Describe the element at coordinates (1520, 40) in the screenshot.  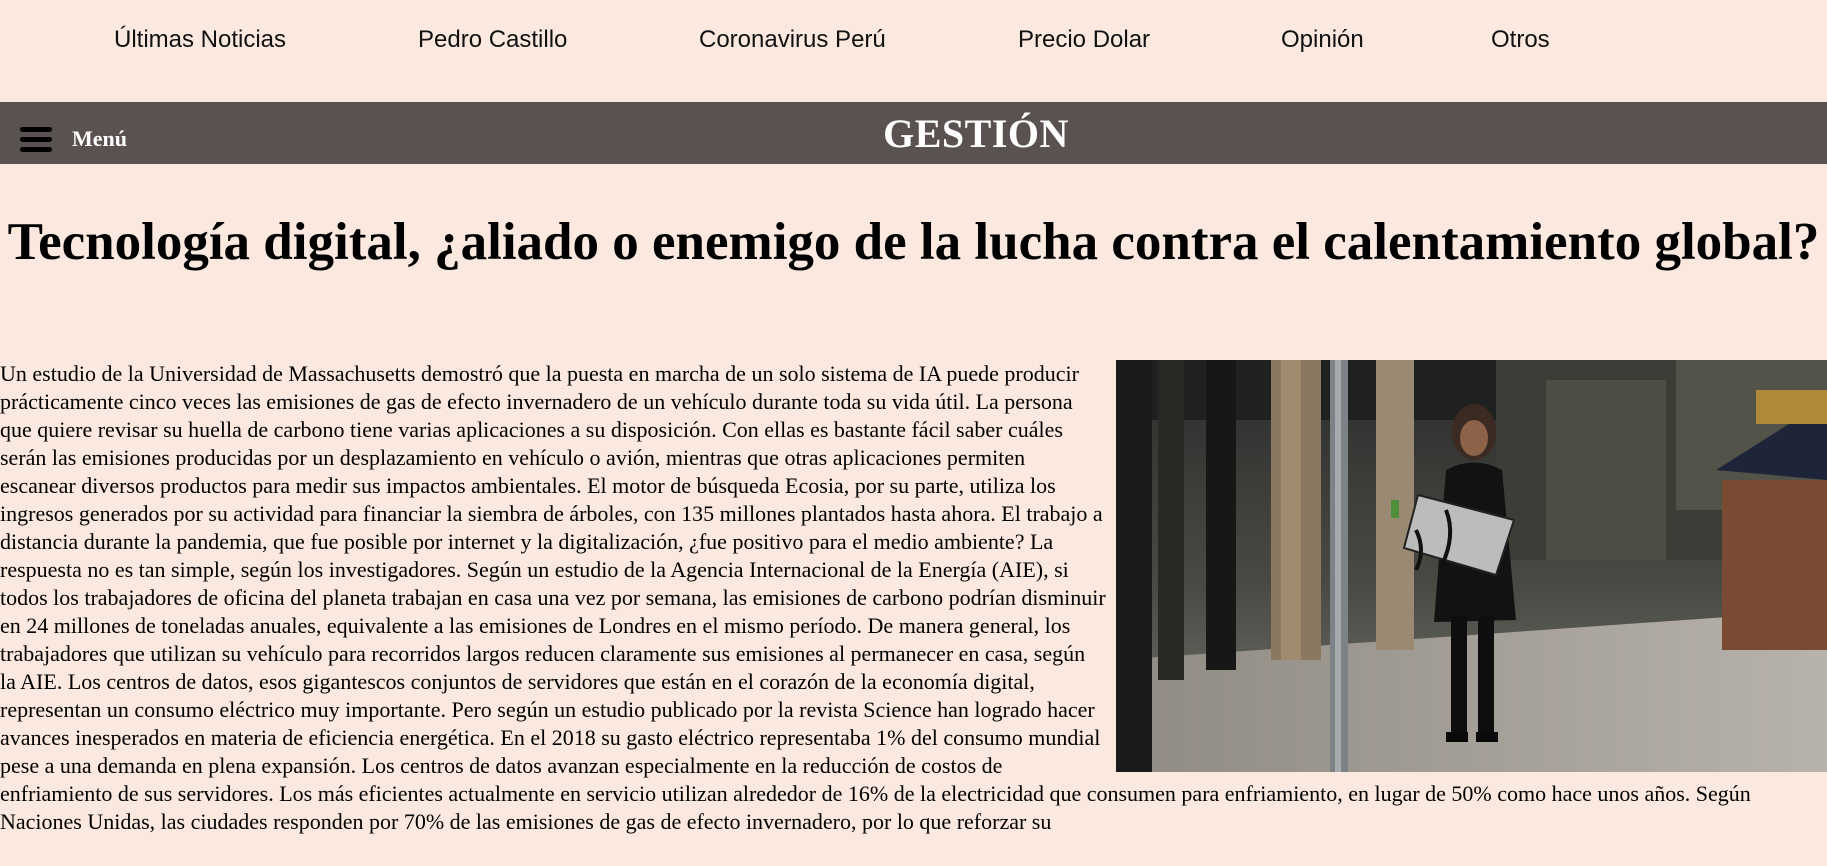
I see `nav-link-otros: Otros` at that location.